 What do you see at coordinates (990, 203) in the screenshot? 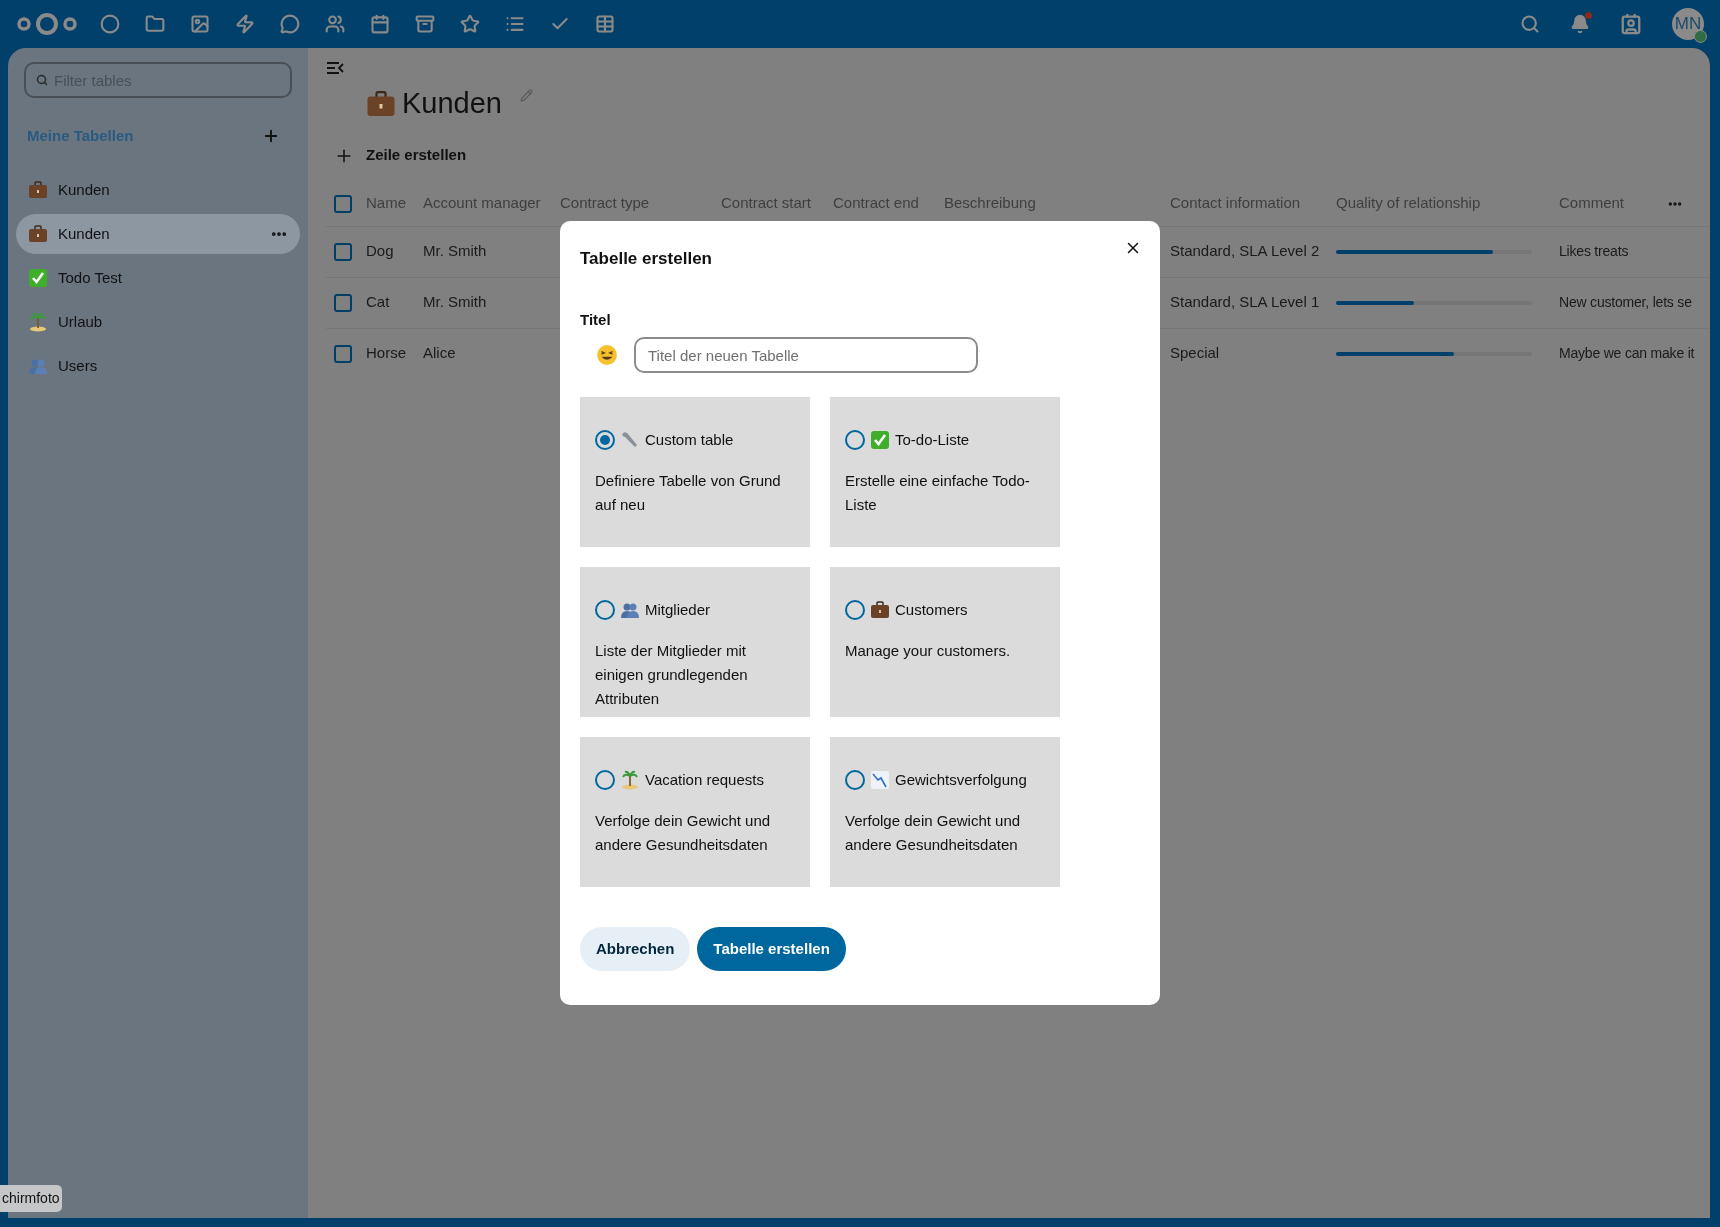
I see `column-header: Beschreibung` at bounding box center [990, 203].